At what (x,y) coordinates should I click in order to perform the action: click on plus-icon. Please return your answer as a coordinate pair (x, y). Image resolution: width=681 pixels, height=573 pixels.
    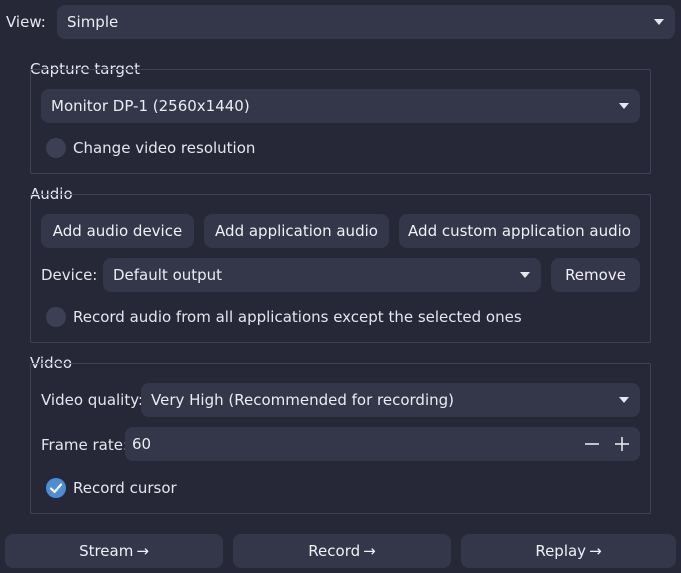
    Looking at the image, I should click on (622, 444).